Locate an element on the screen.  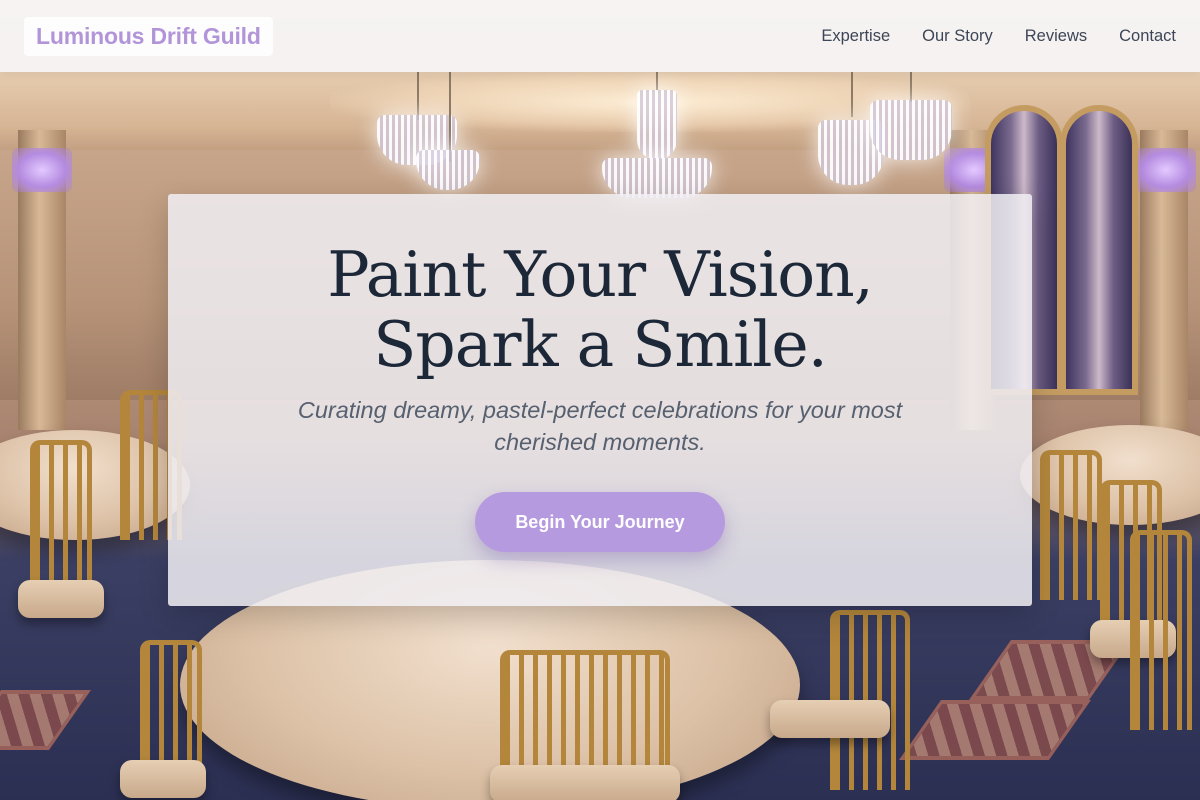
hero-title: Paint Your Vision, Spark a Smile. is located at coordinates (600, 310).